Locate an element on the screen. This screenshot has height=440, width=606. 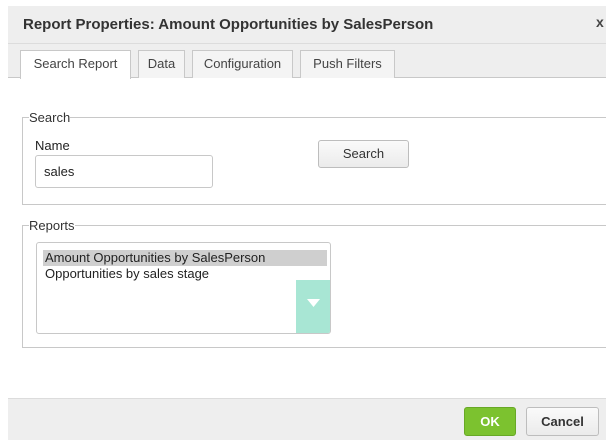
tab-configuration: Configuration is located at coordinates (242, 64).